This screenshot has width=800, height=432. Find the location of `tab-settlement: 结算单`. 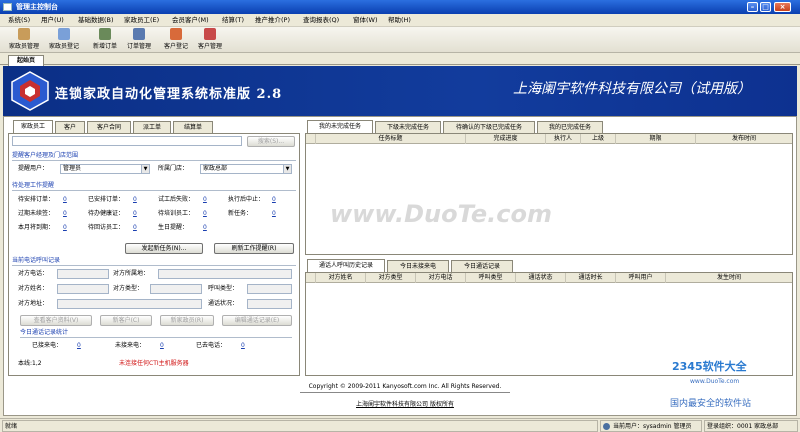

tab-settlement: 结算单 is located at coordinates (193, 127).